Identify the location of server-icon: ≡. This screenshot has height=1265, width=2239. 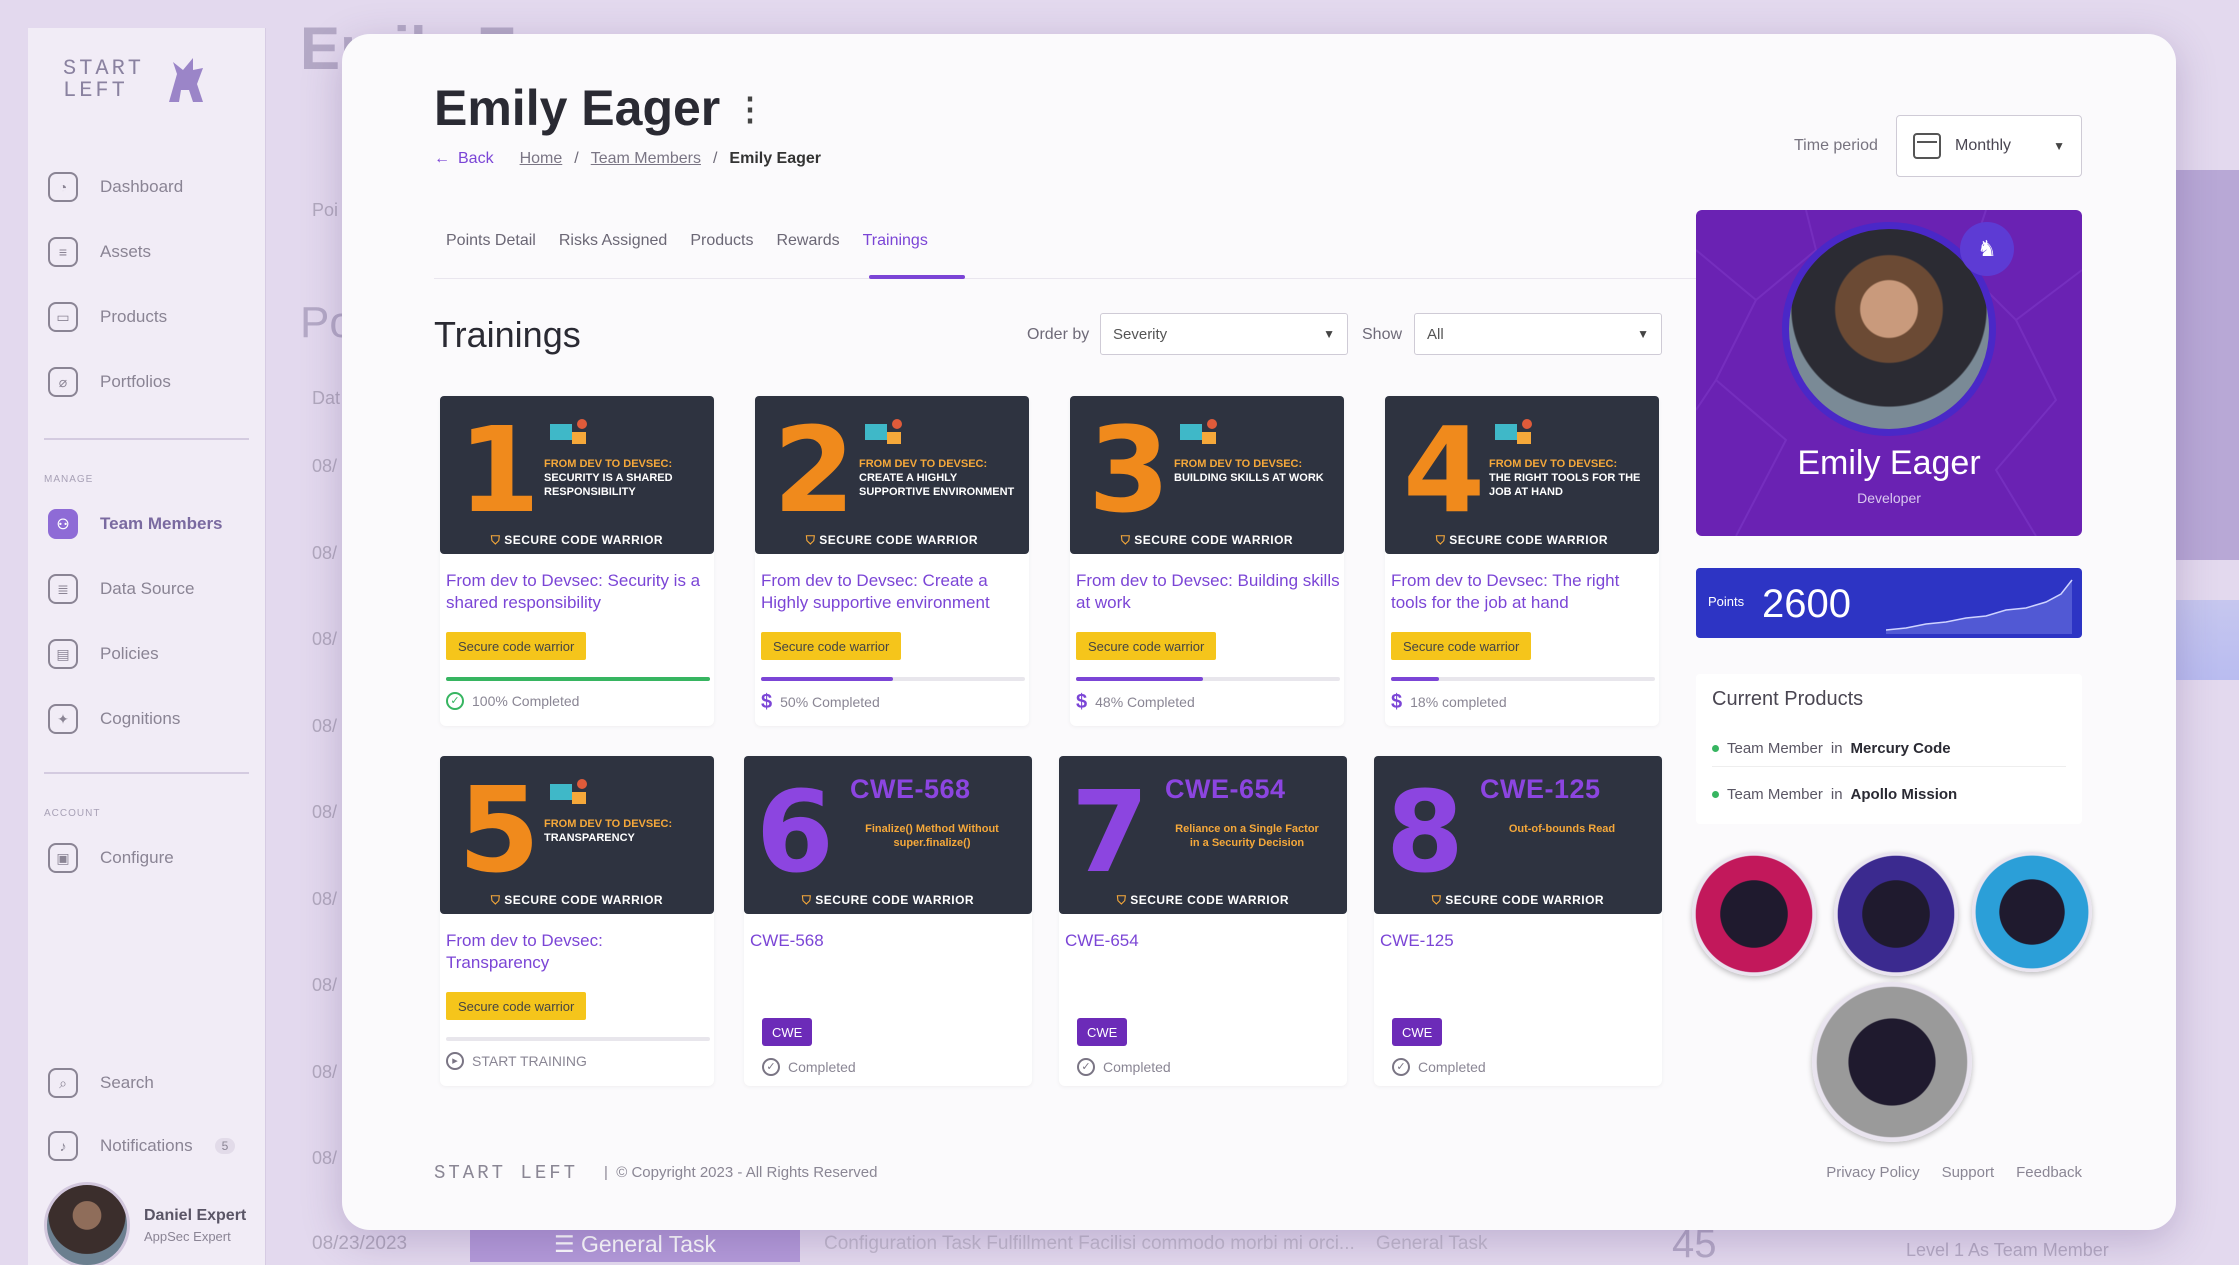
(63, 252).